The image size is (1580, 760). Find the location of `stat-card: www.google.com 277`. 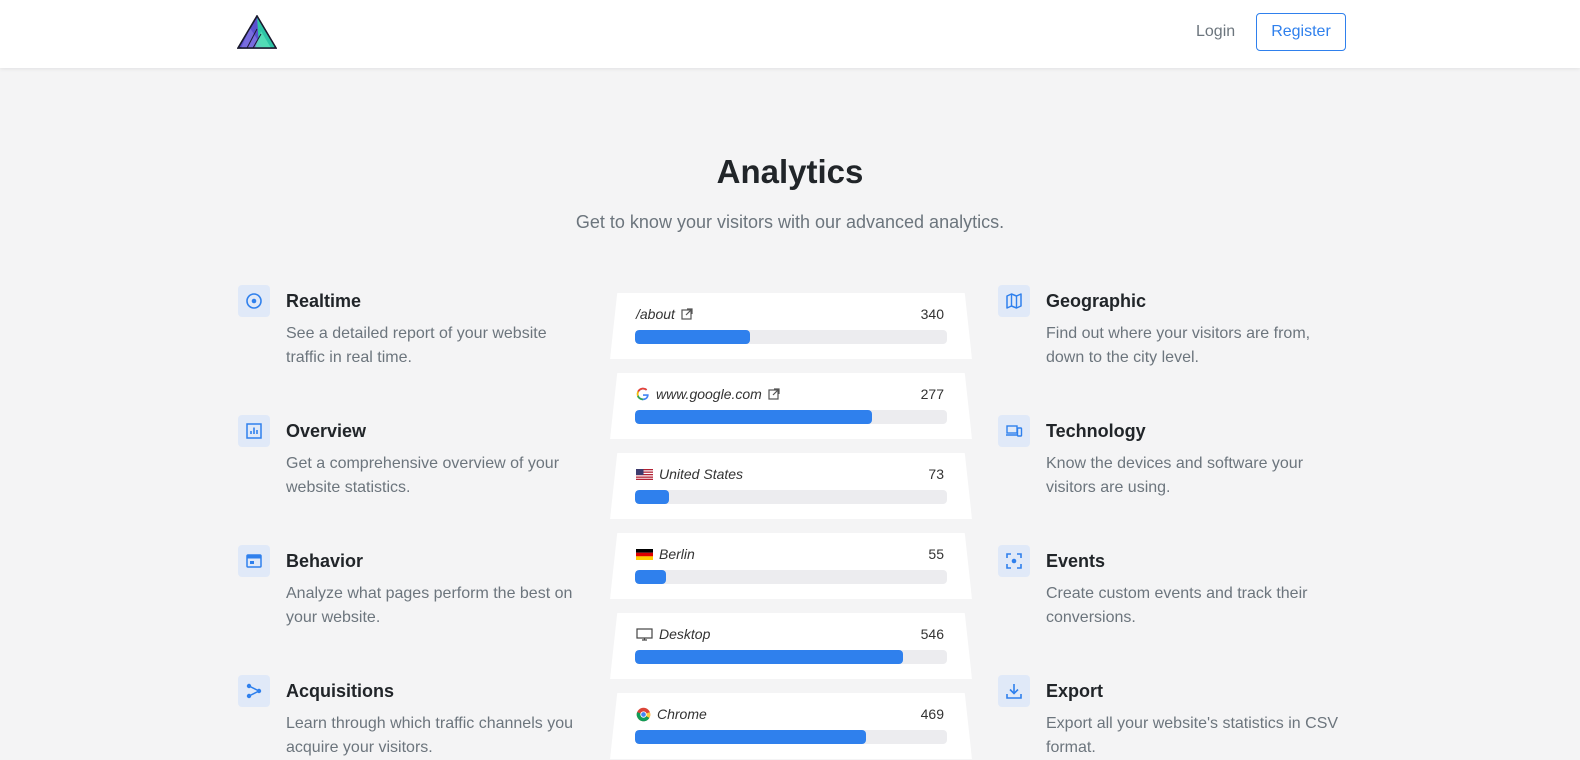

stat-card: www.google.com 277 is located at coordinates (791, 406).